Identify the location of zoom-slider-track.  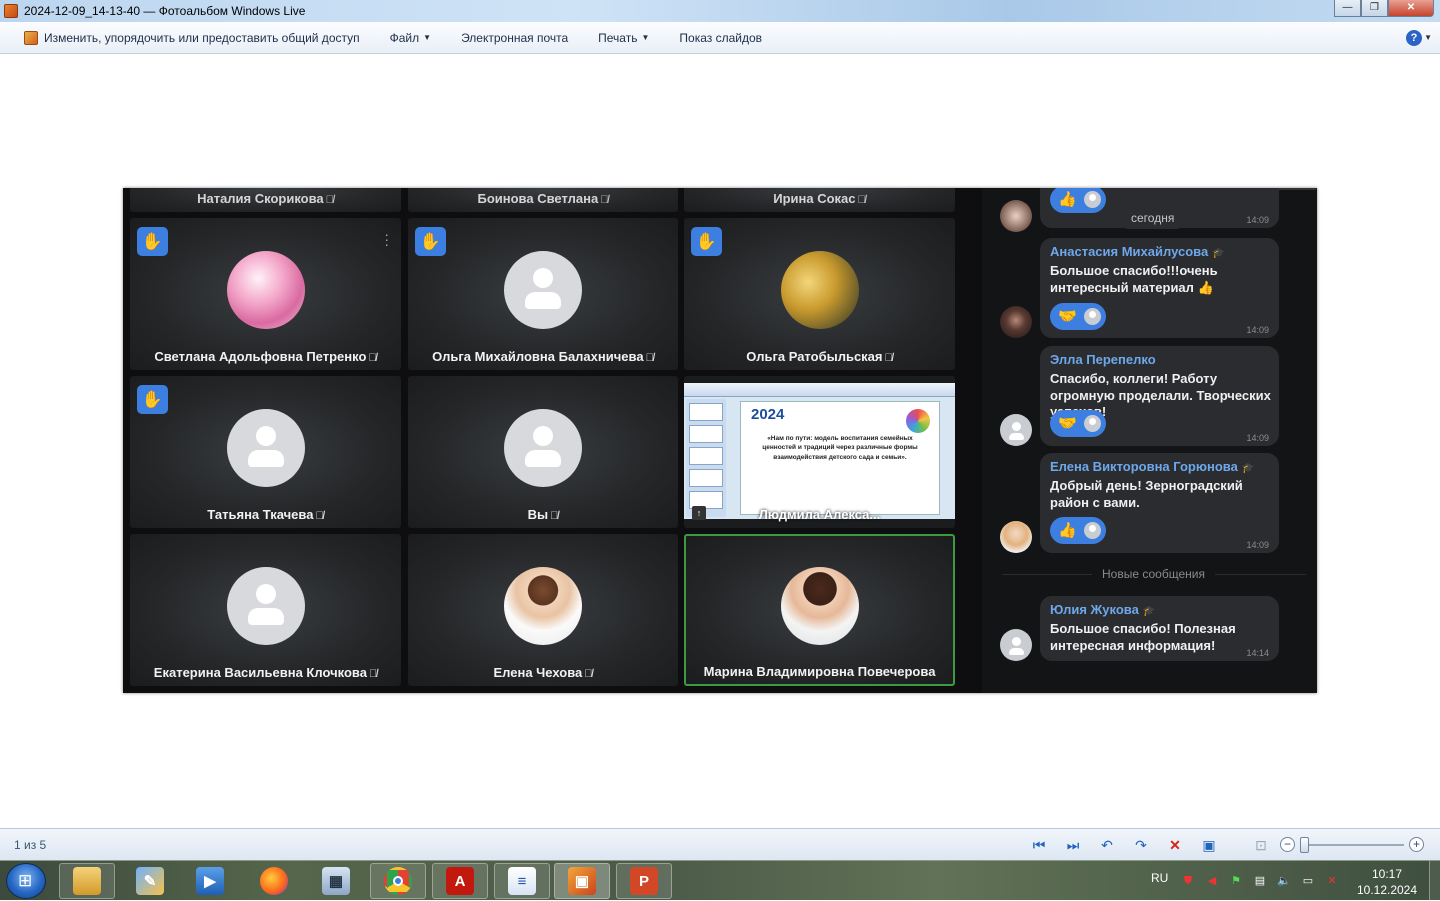
(1352, 845).